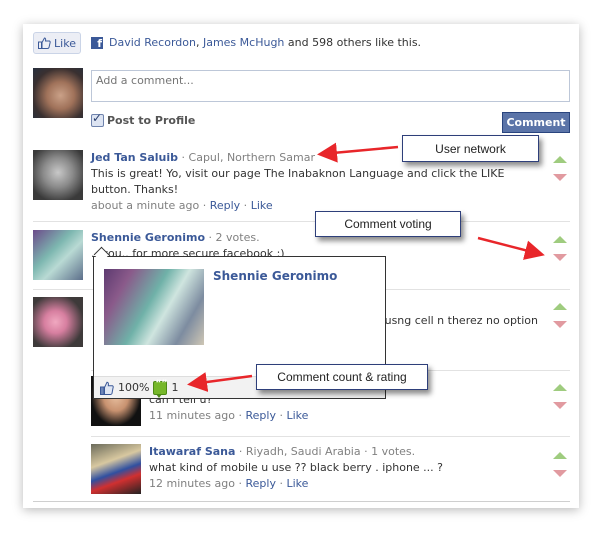 The height and width of the screenshot is (534, 599). Describe the element at coordinates (134, 157) in the screenshot. I see `comment-author: Jed Tan Saluib` at that location.